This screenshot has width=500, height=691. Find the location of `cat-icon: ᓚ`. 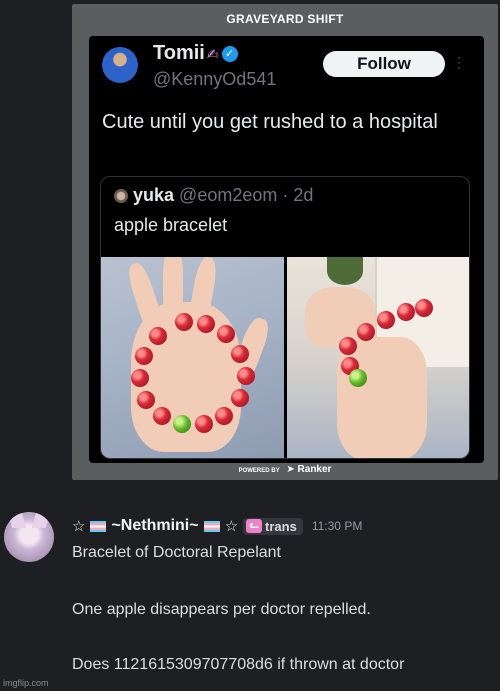

cat-icon: ᓚ is located at coordinates (254, 526).